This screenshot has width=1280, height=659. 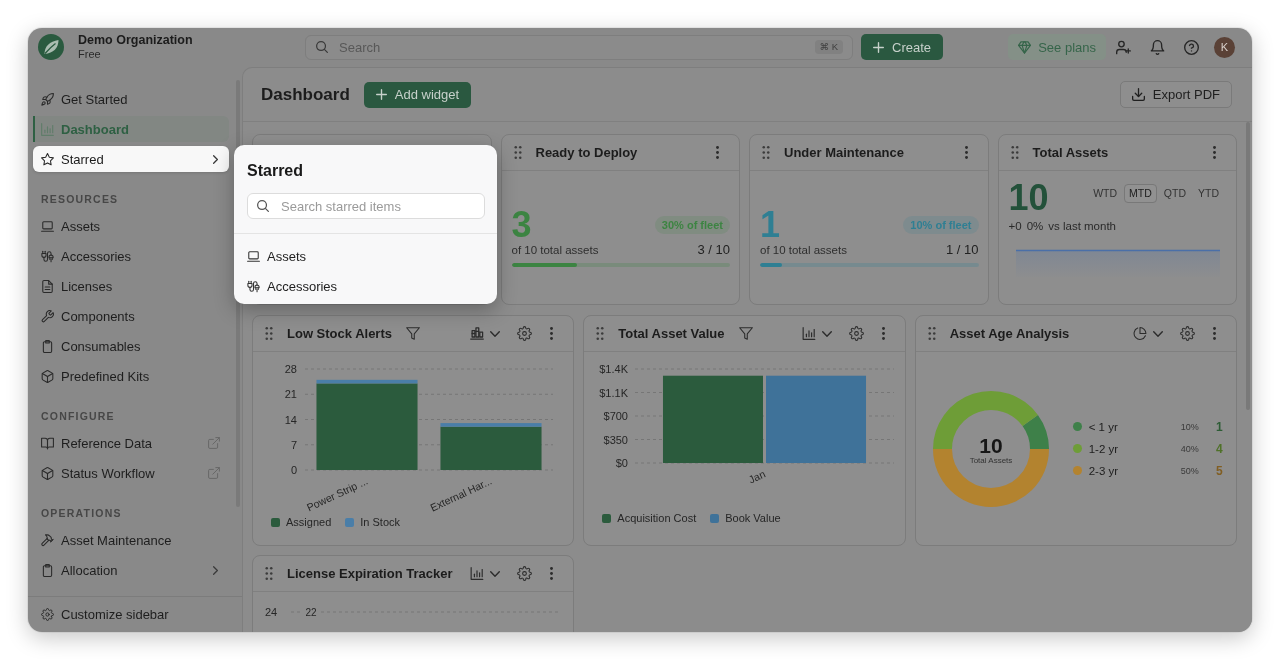 I want to click on fleet-share-badge: 10% of fleet, so click(x=941, y=225).